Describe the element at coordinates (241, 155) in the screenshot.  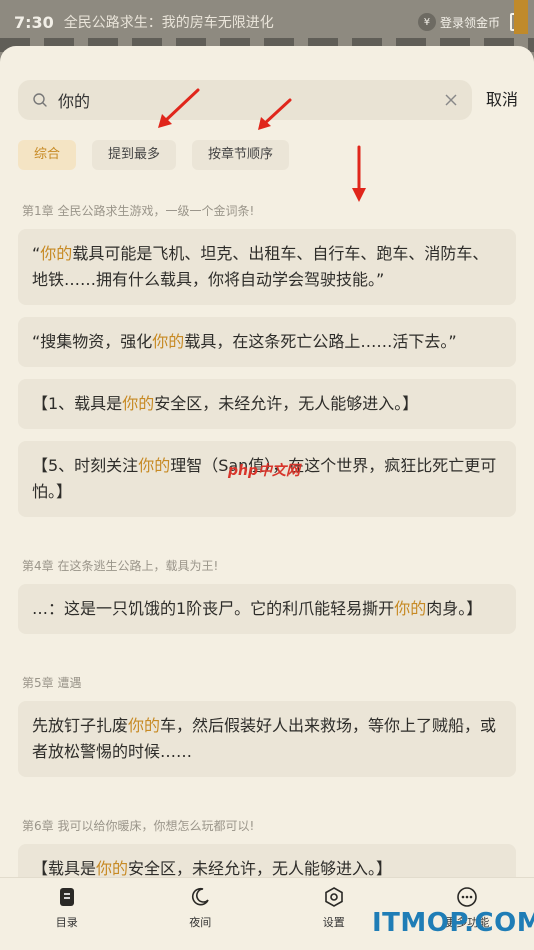
I see `tab-chapter-order: 按章节顺序` at that location.